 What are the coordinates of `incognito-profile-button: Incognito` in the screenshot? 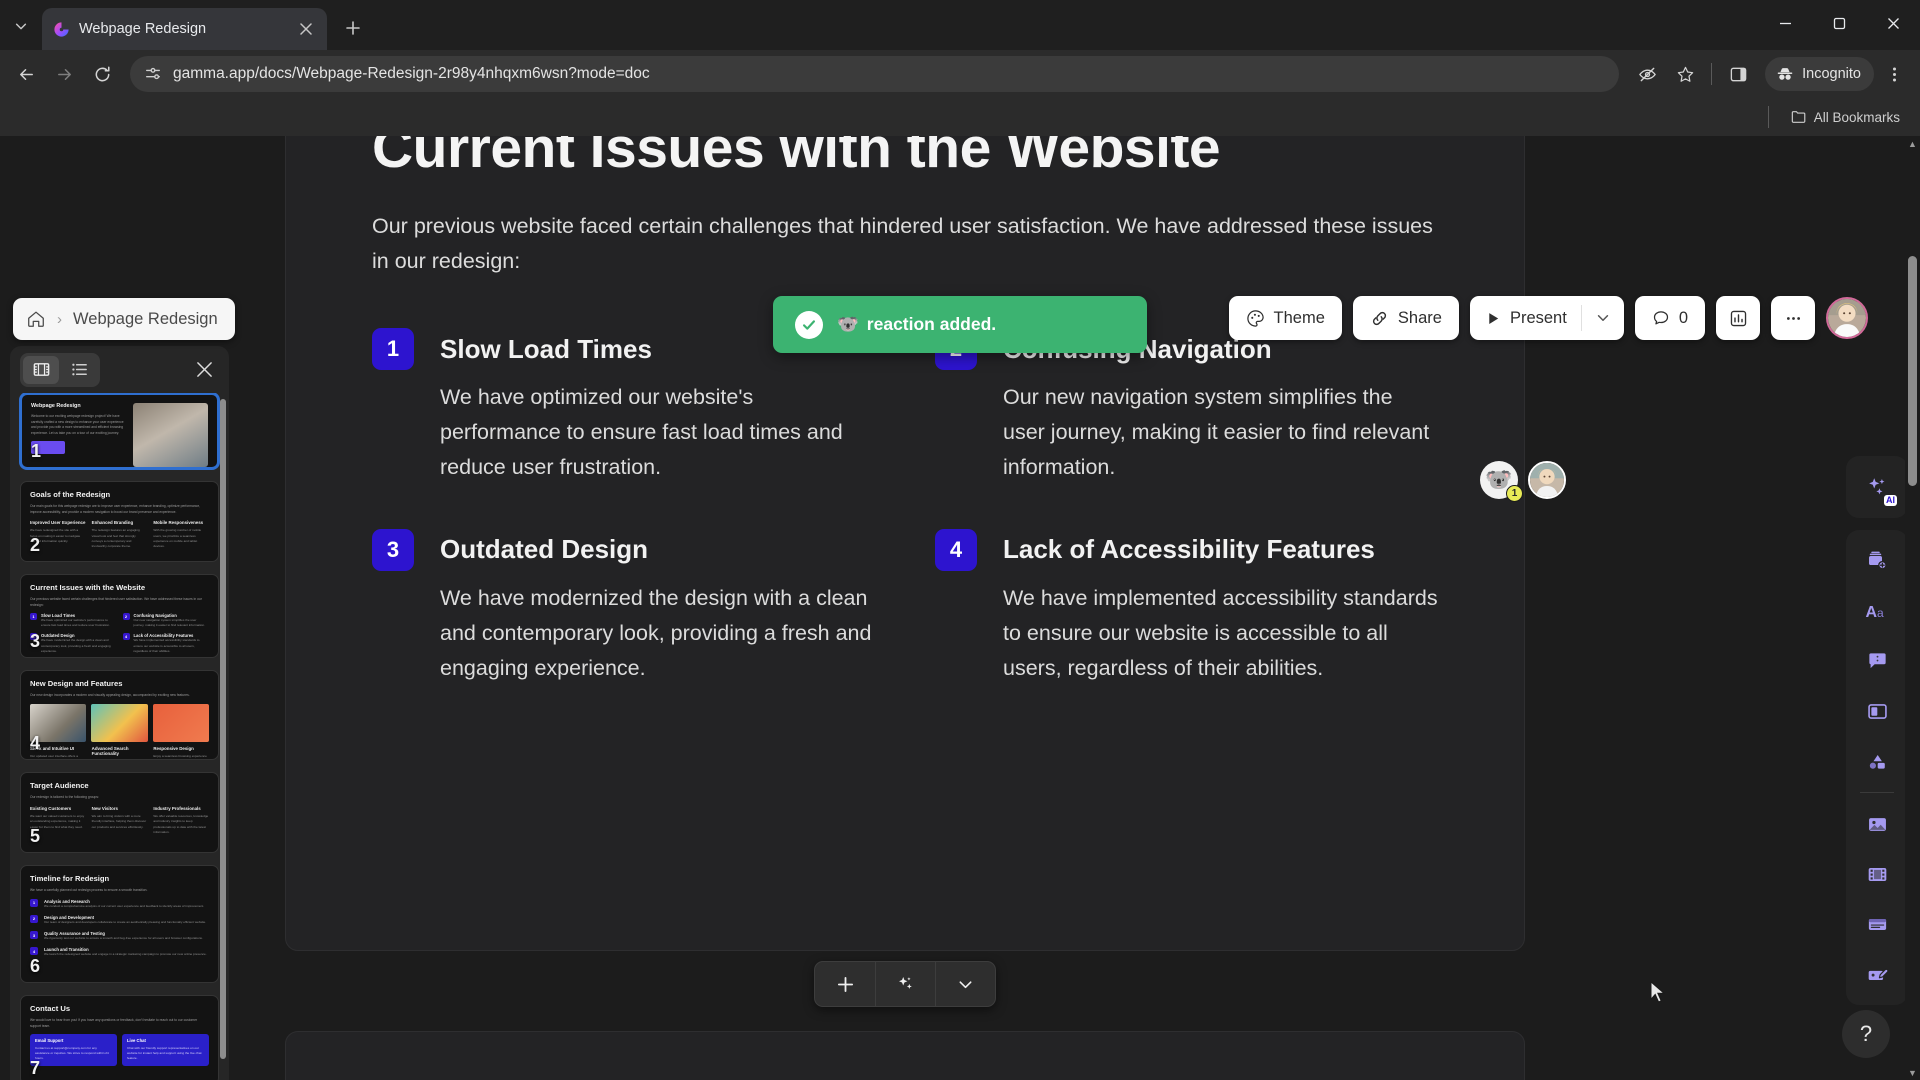 It's located at (1819, 74).